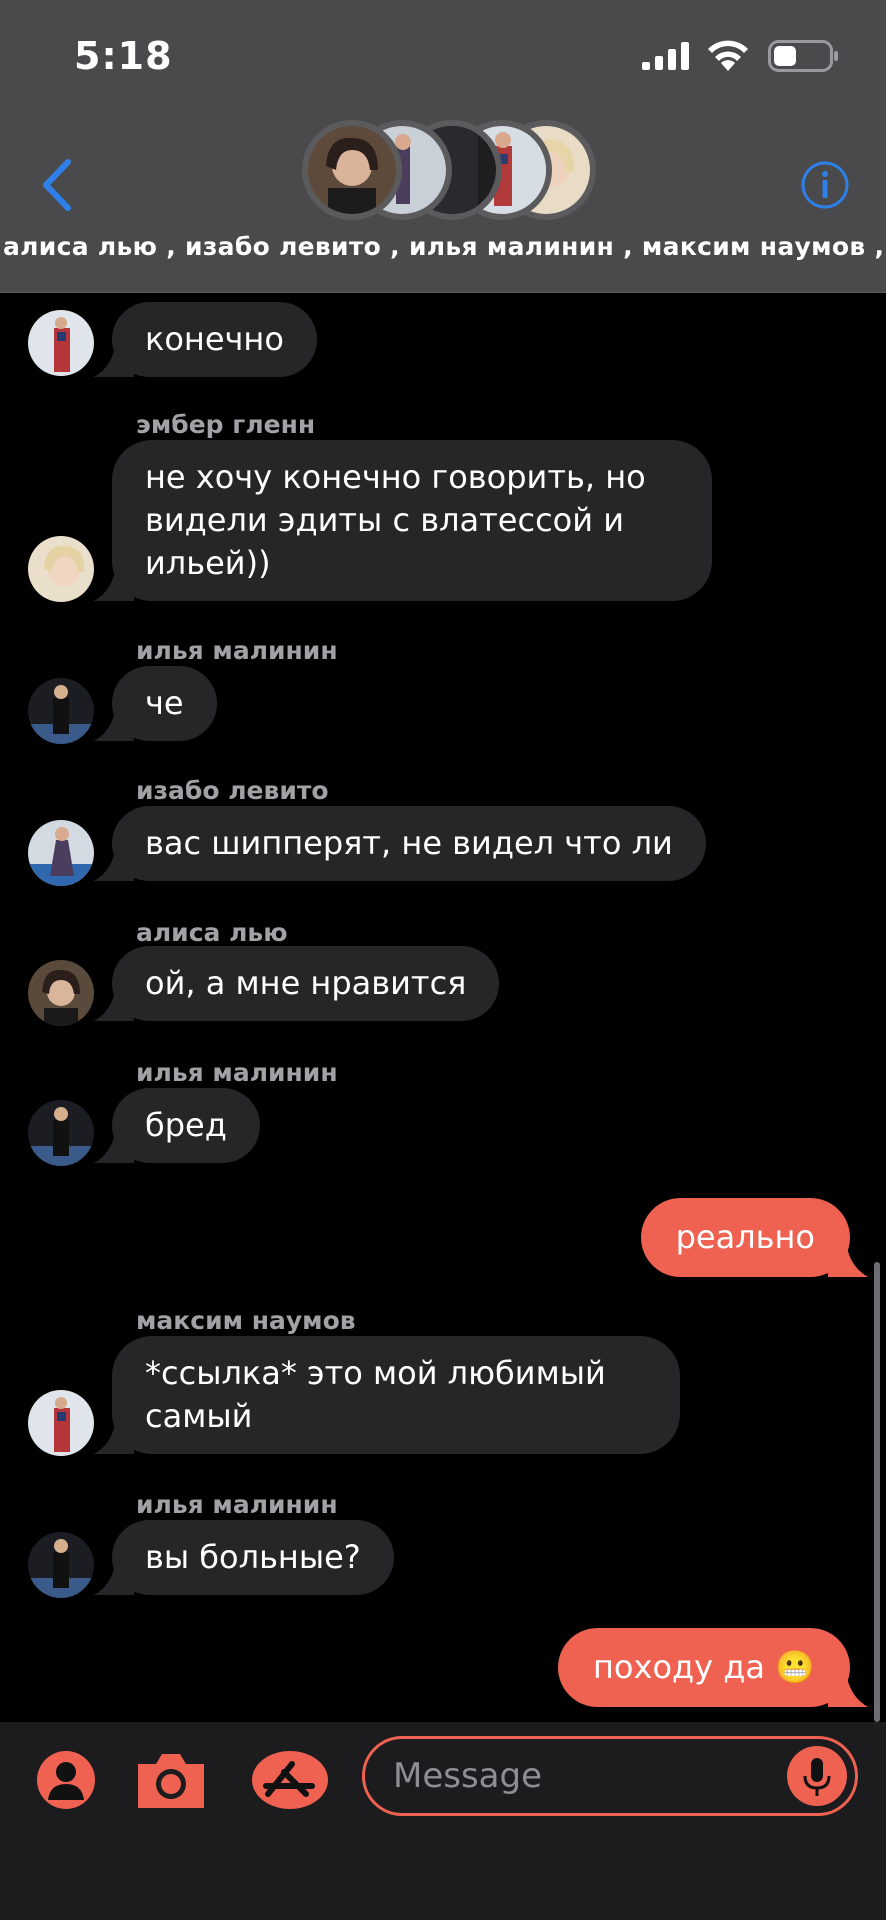 The image size is (886, 1920). I want to click on chevron-left-icon, so click(58, 185).